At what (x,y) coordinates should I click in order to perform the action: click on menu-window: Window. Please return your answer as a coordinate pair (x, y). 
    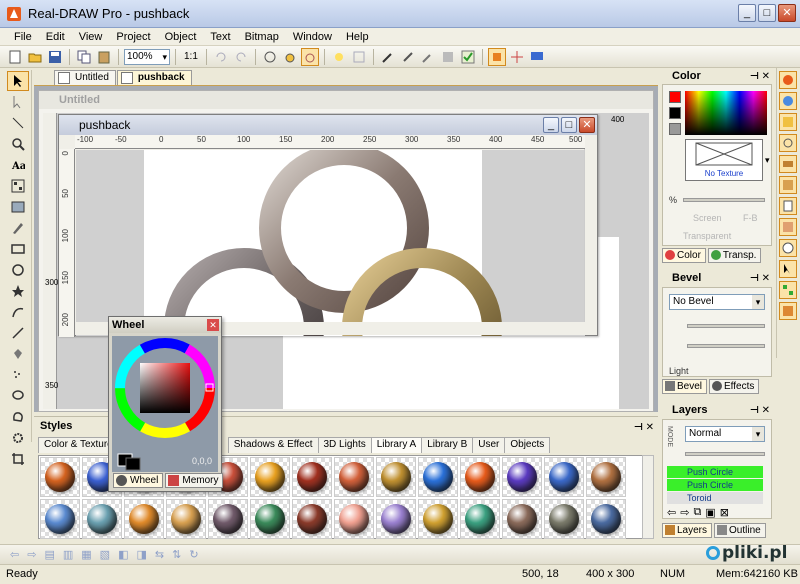
    Looking at the image, I should click on (312, 37).